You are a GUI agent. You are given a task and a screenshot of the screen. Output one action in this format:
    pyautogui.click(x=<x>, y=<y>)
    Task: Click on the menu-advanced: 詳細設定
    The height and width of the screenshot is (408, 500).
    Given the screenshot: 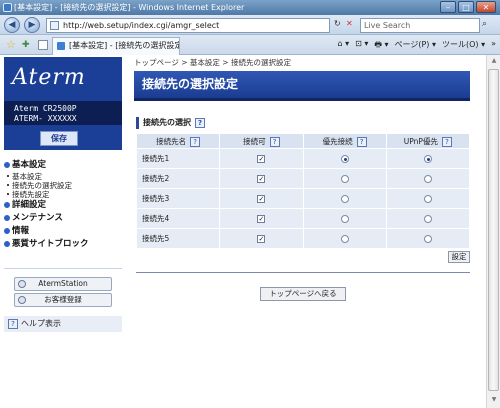 What is the action you would take?
    pyautogui.click(x=63, y=205)
    